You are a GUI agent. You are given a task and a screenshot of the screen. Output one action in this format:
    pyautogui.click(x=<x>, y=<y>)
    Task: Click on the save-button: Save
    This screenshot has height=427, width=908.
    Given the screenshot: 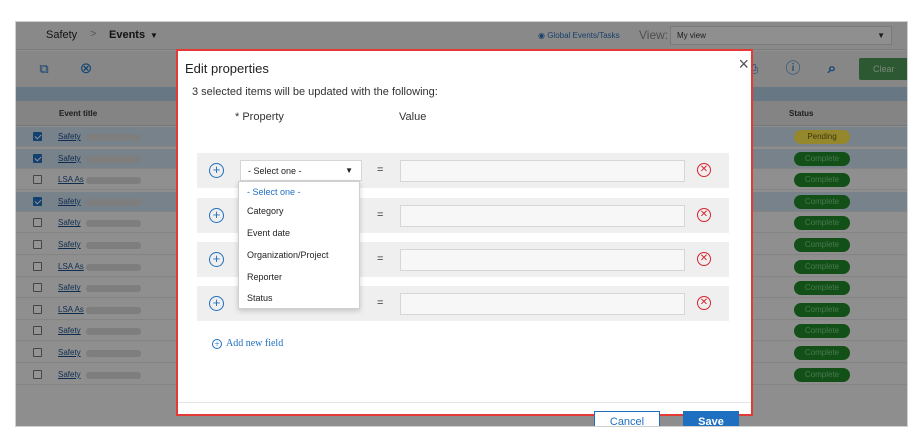 What is the action you would take?
    pyautogui.click(x=711, y=418)
    